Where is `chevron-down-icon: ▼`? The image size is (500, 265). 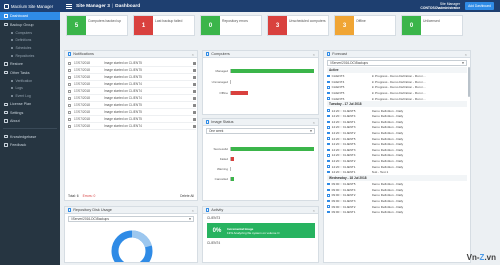
chevron-down-icon: ▼ is located at coordinates (190, 218).